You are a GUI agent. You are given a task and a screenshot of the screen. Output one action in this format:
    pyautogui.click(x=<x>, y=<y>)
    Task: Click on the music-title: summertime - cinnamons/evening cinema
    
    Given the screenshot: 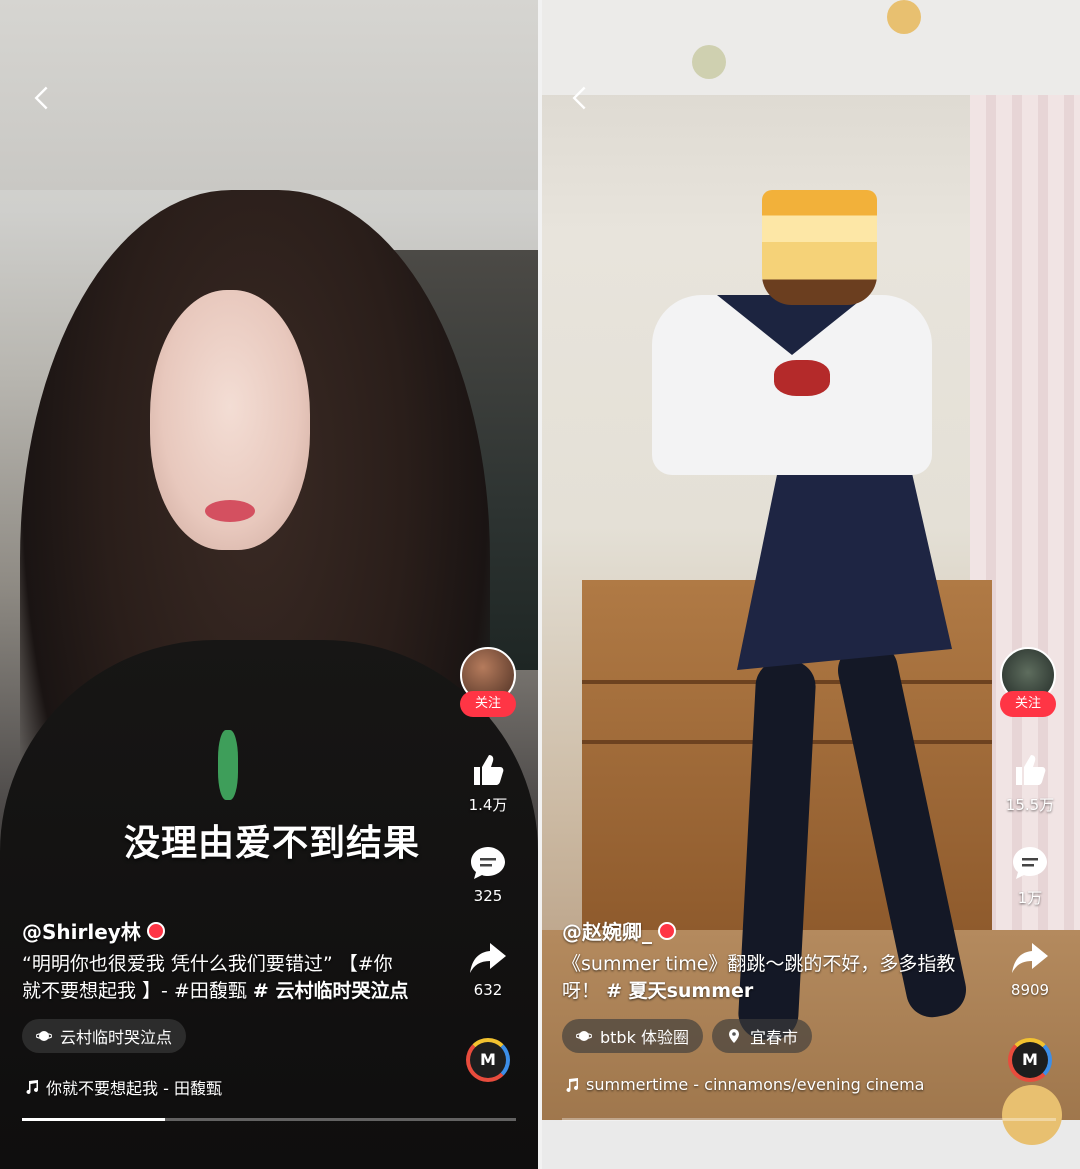 What is the action you would take?
    pyautogui.click(x=755, y=1084)
    